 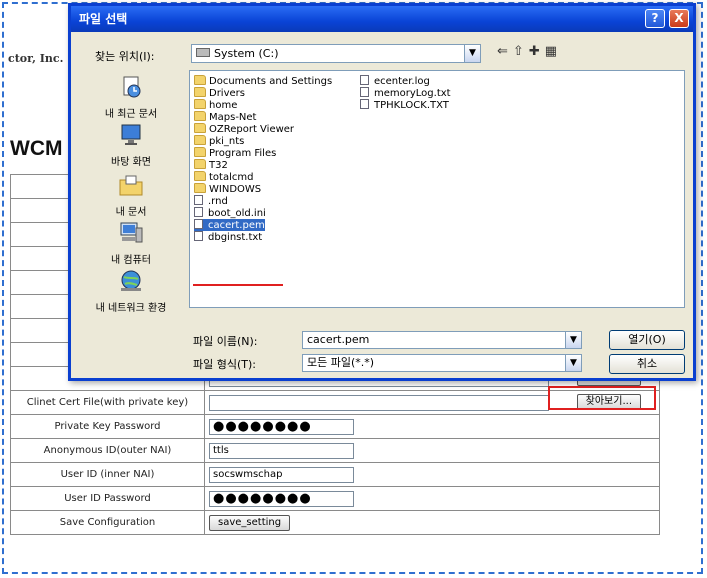 I want to click on list-item: WINDOWS, so click(x=227, y=189).